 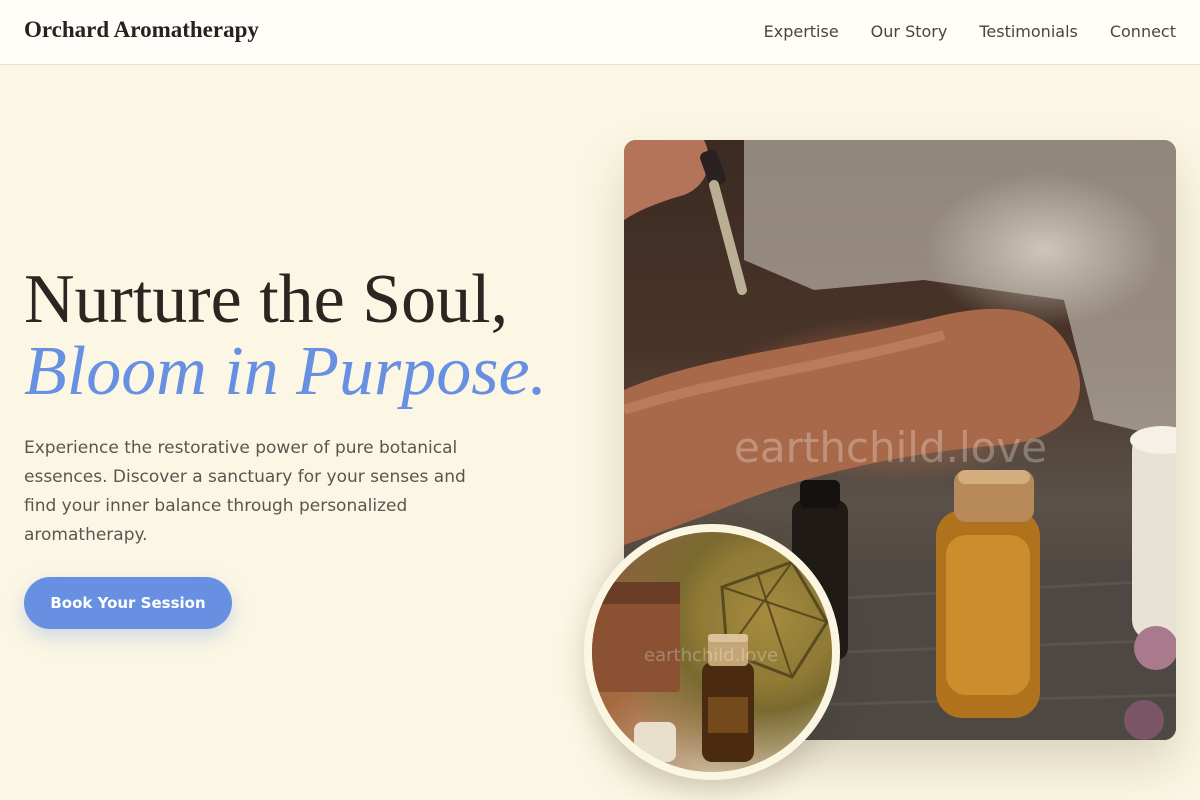 I want to click on main-photo-watermark: earthchild.love, so click(x=891, y=447).